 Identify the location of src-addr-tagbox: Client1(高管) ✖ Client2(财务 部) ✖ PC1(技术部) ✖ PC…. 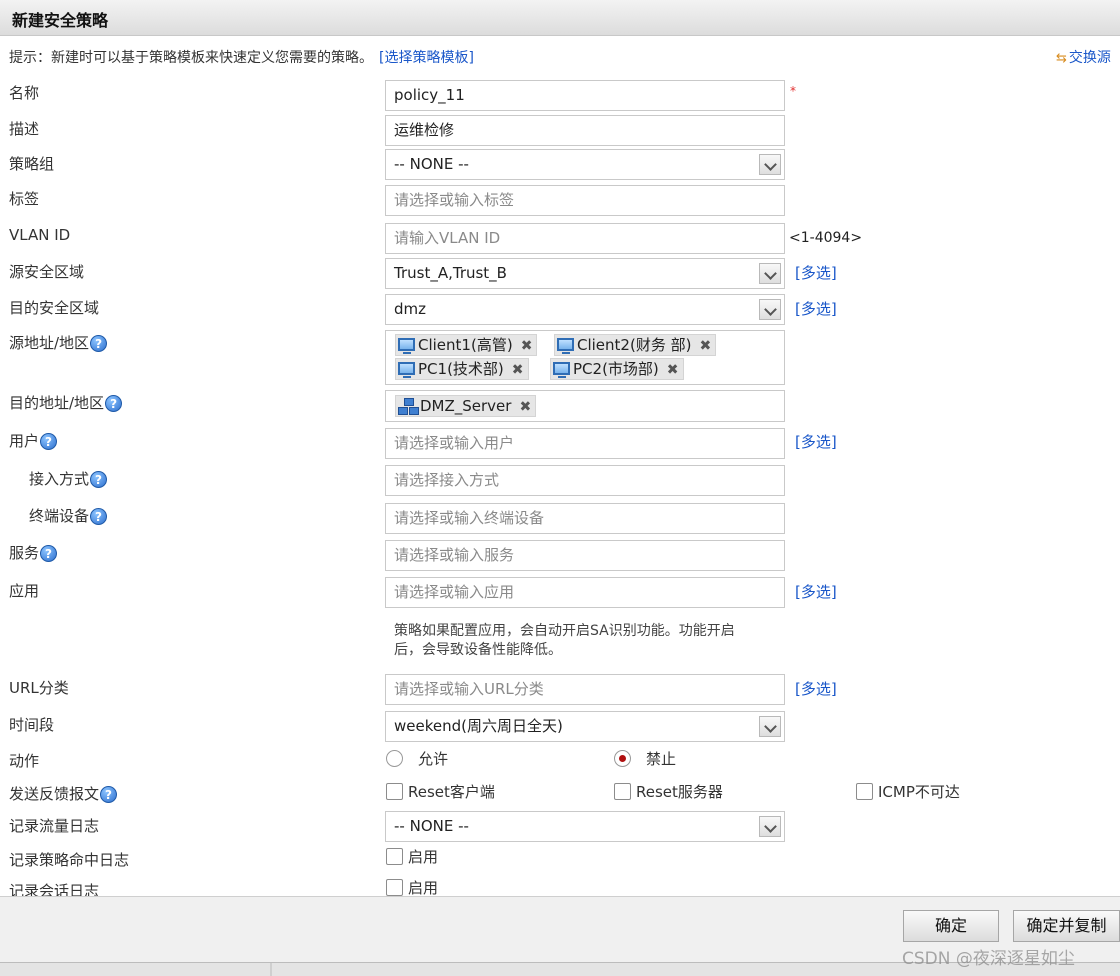
(585, 357).